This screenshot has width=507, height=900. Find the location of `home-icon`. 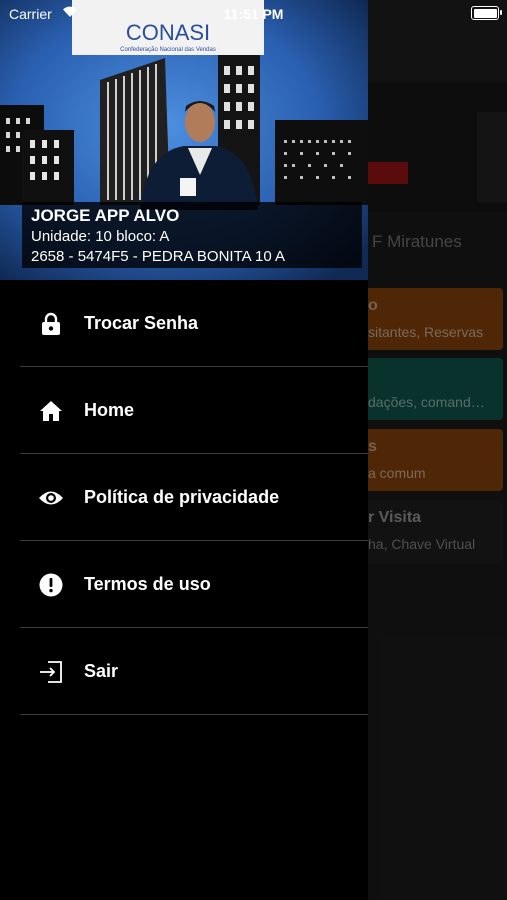

home-icon is located at coordinates (51, 411).